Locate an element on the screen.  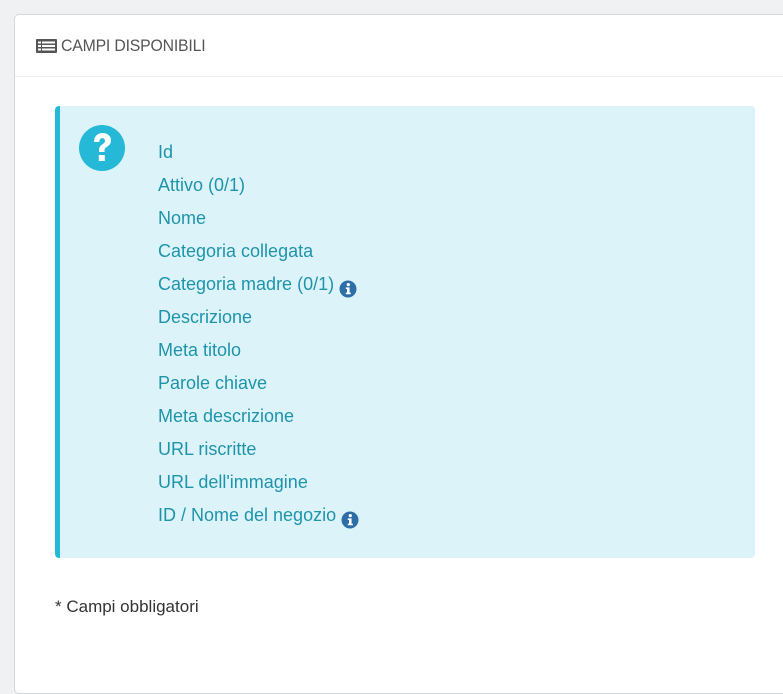
field-item: Categoria collegata is located at coordinates (258, 251).